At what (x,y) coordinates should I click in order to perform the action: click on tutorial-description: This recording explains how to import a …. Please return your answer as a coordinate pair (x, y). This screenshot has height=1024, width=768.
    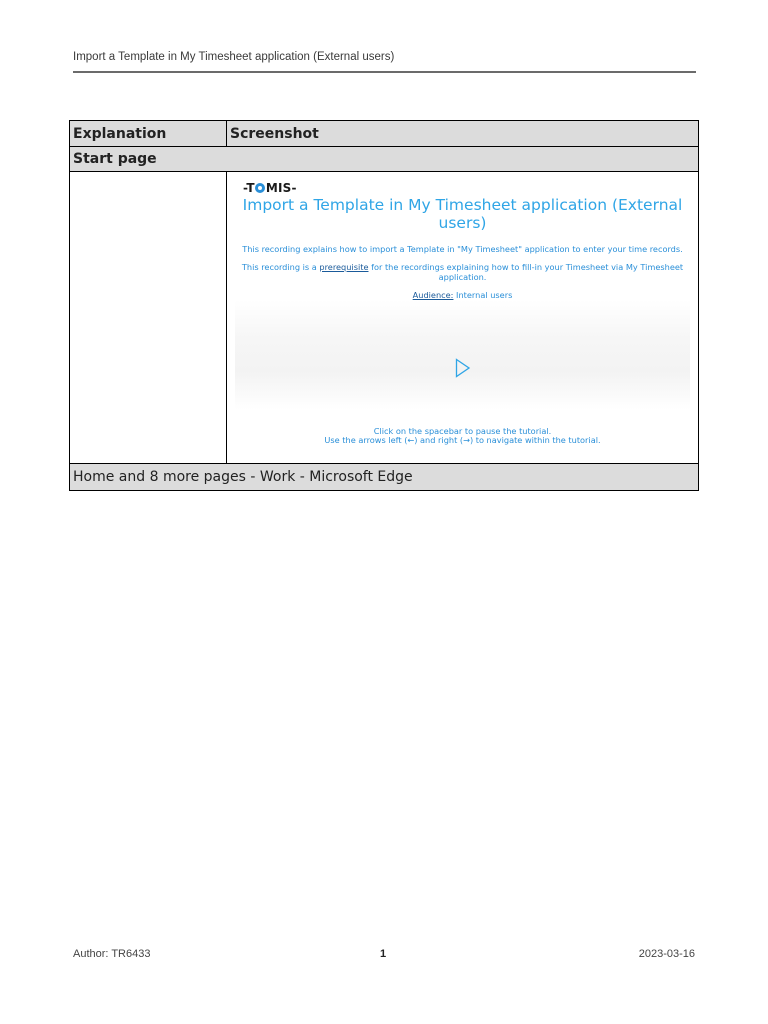
    Looking at the image, I should click on (462, 249).